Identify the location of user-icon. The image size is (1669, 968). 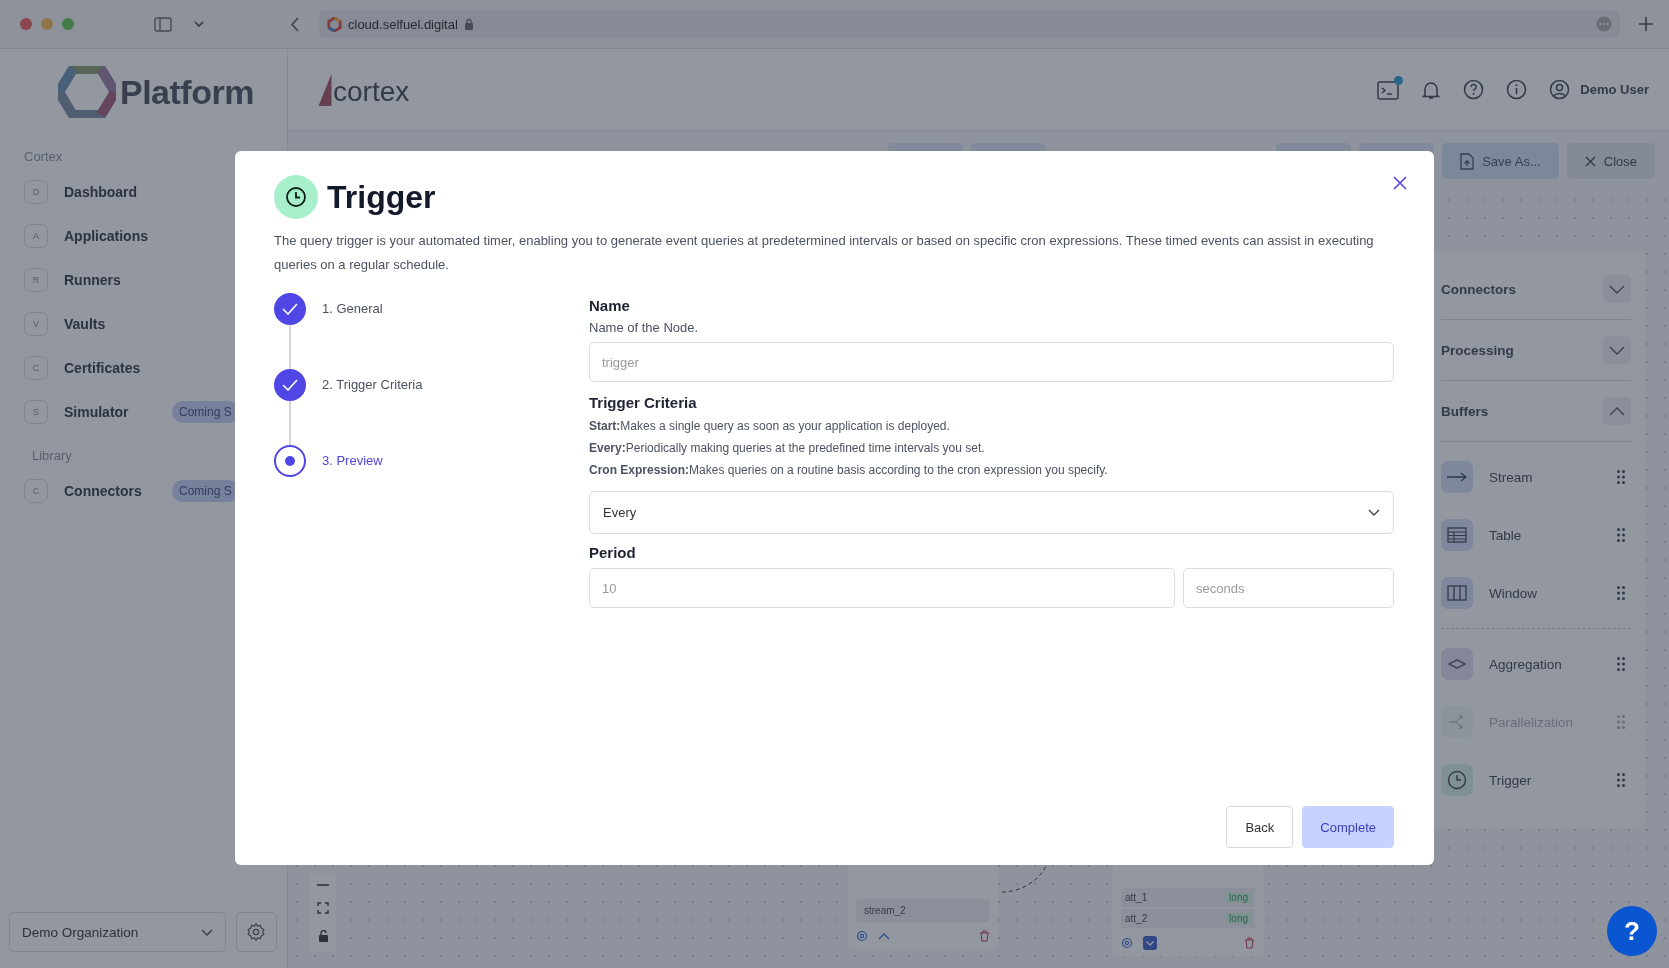
(1560, 89).